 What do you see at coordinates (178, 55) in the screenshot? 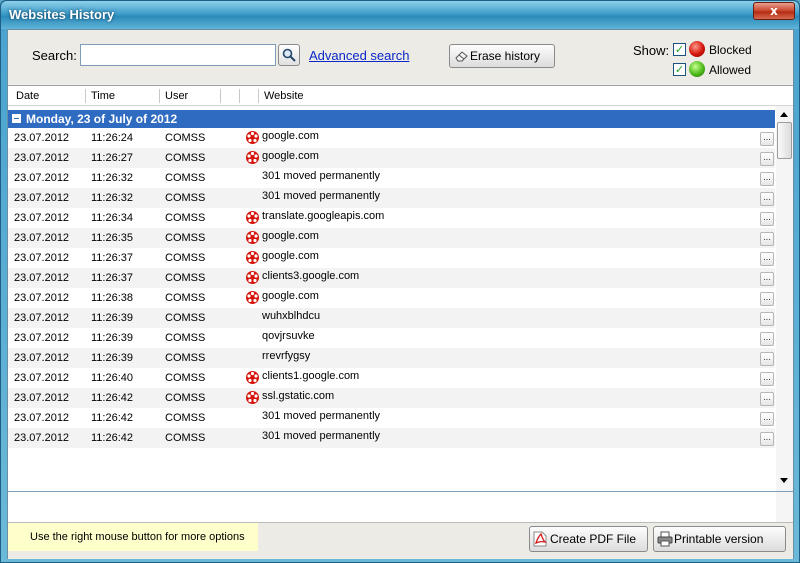
I see `search-input` at bounding box center [178, 55].